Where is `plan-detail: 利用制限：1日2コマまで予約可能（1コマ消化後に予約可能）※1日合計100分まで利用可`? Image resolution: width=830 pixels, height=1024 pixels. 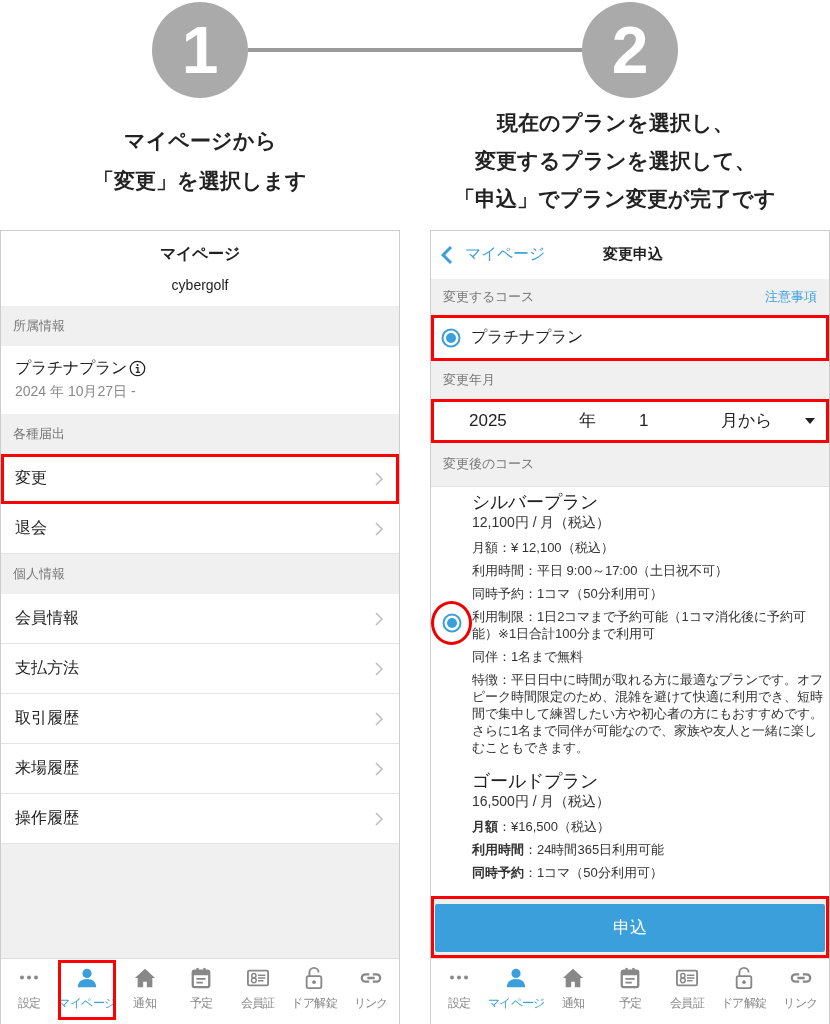 plan-detail: 利用制限：1日2コマまで予約可能（1コマ消化後に予約可能）※1日合計100分まで利用可 is located at coordinates (639, 624).